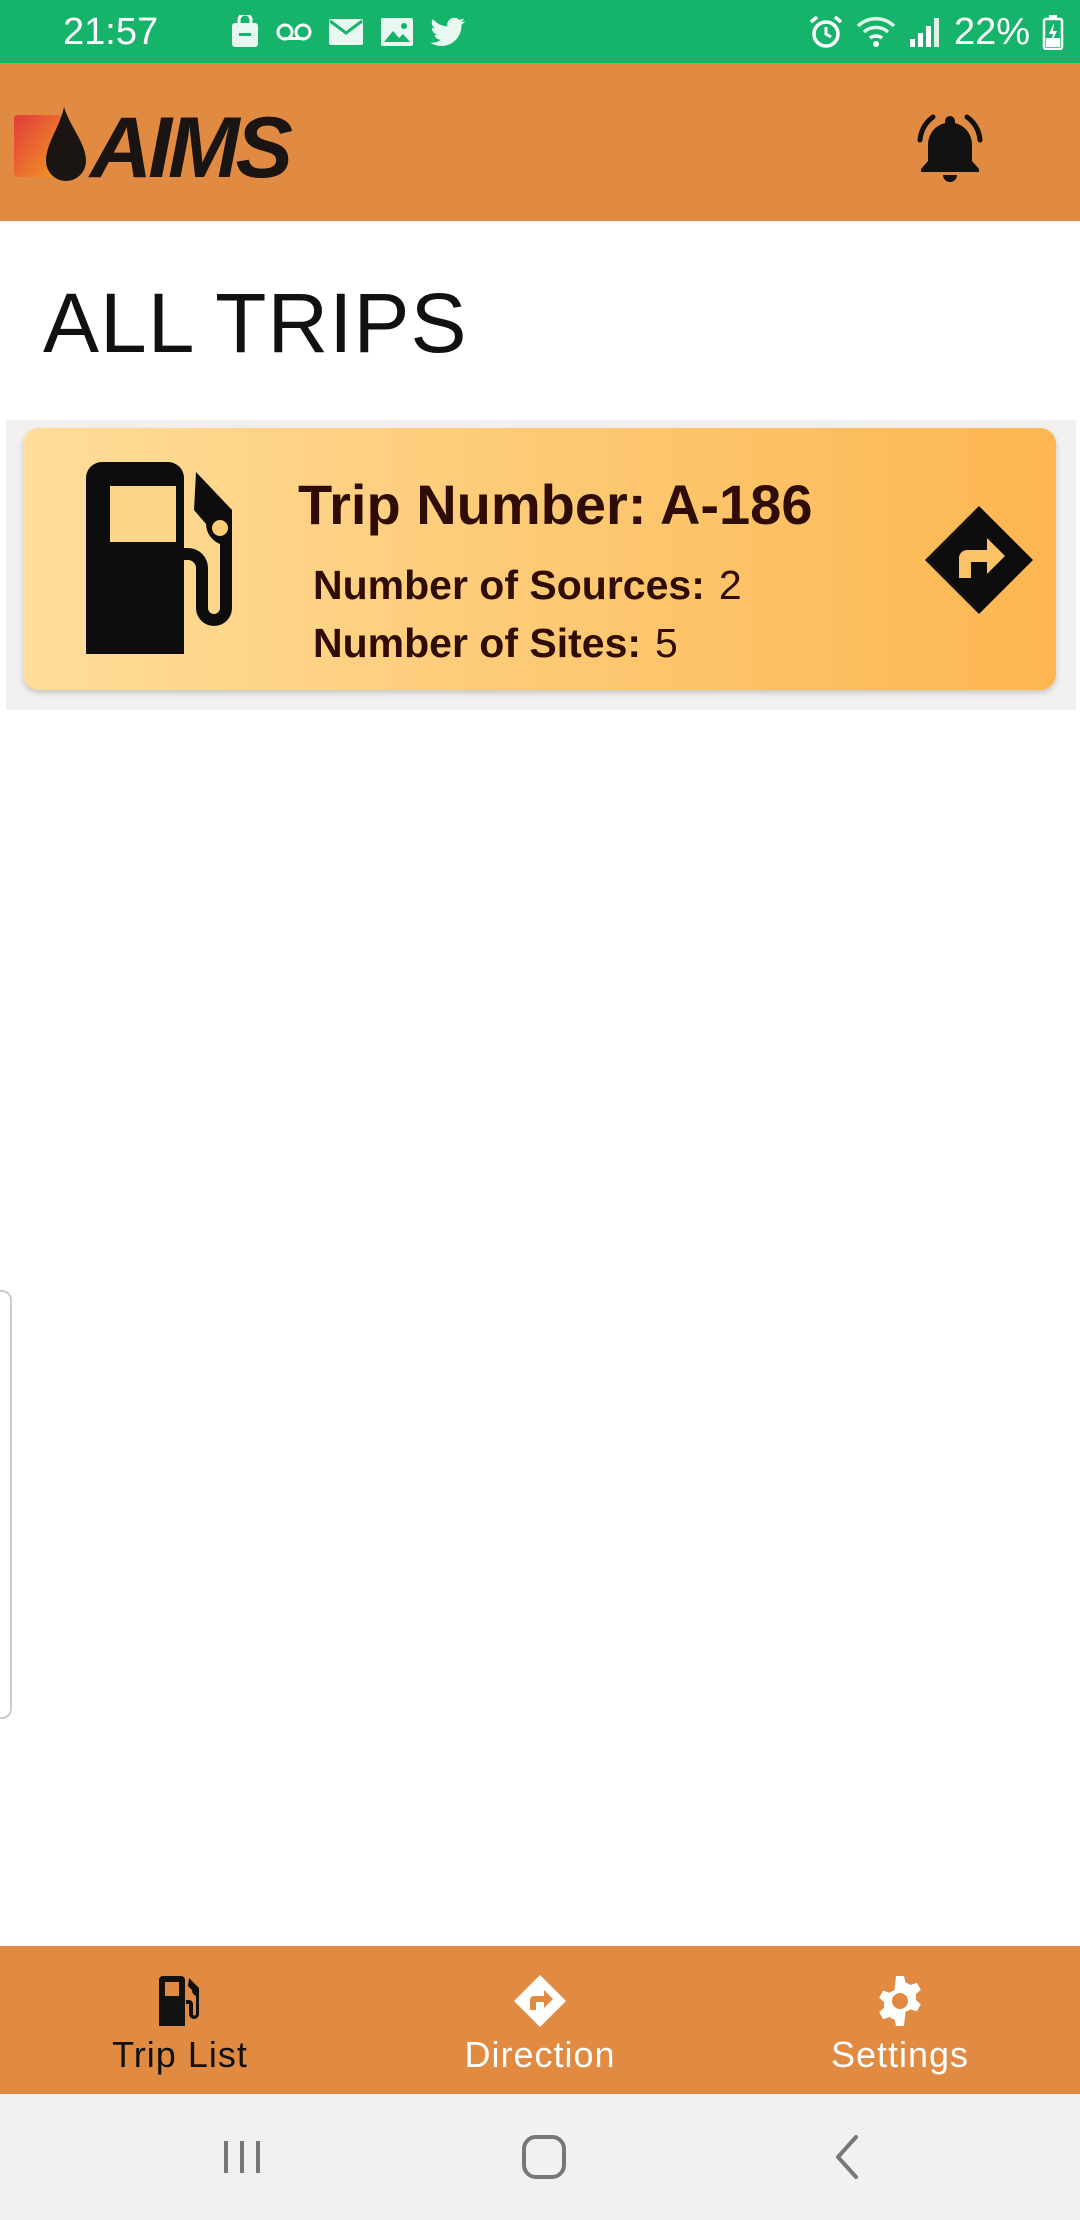  Describe the element at coordinates (924, 32) in the screenshot. I see `signal-icon` at that location.